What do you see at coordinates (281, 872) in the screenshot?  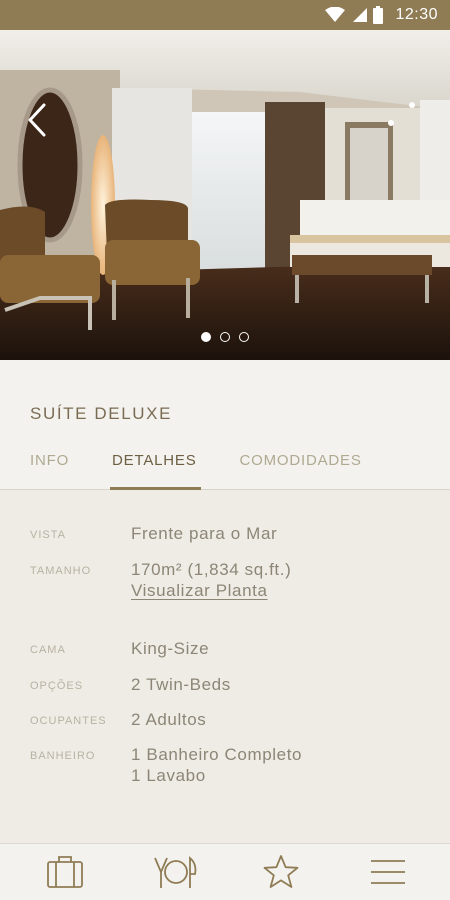 I see `star-icon` at bounding box center [281, 872].